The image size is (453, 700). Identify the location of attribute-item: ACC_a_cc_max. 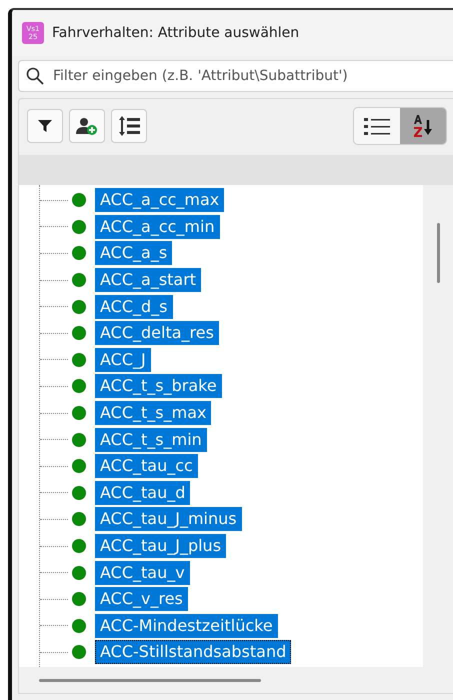
(159, 200).